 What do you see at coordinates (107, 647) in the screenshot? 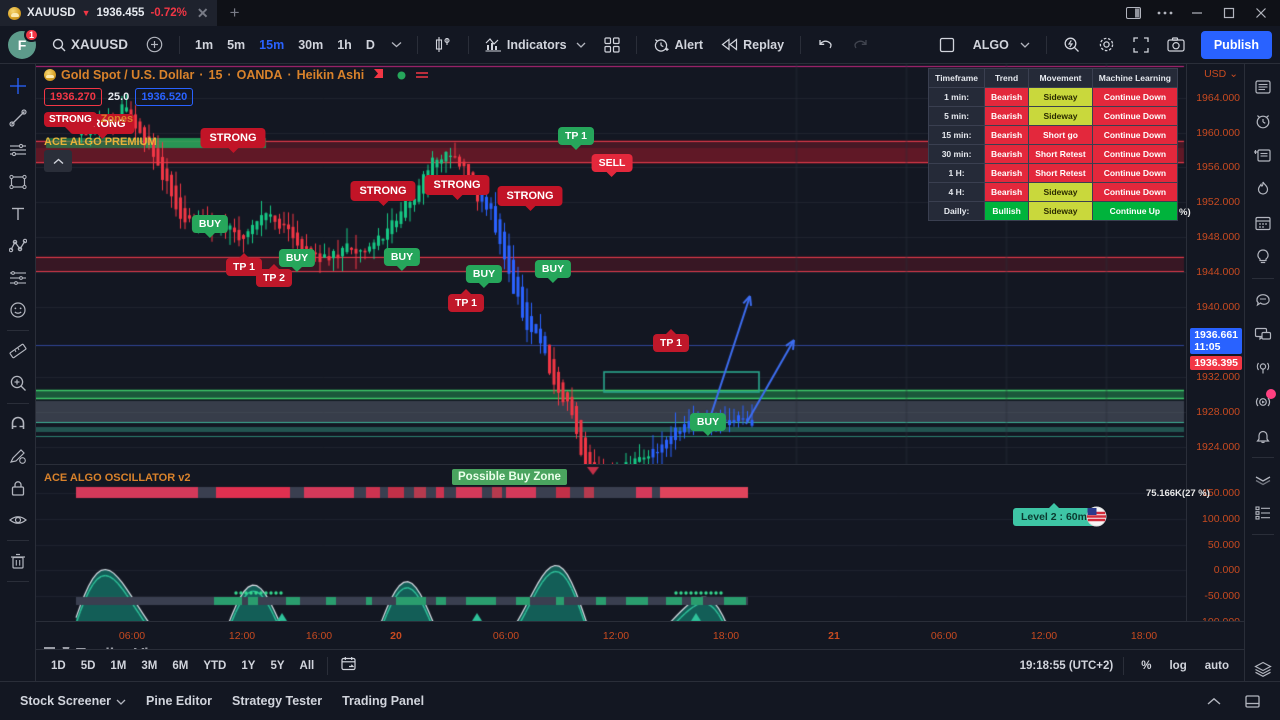
I see `tradingview-watermark: TradingView` at bounding box center [107, 647].